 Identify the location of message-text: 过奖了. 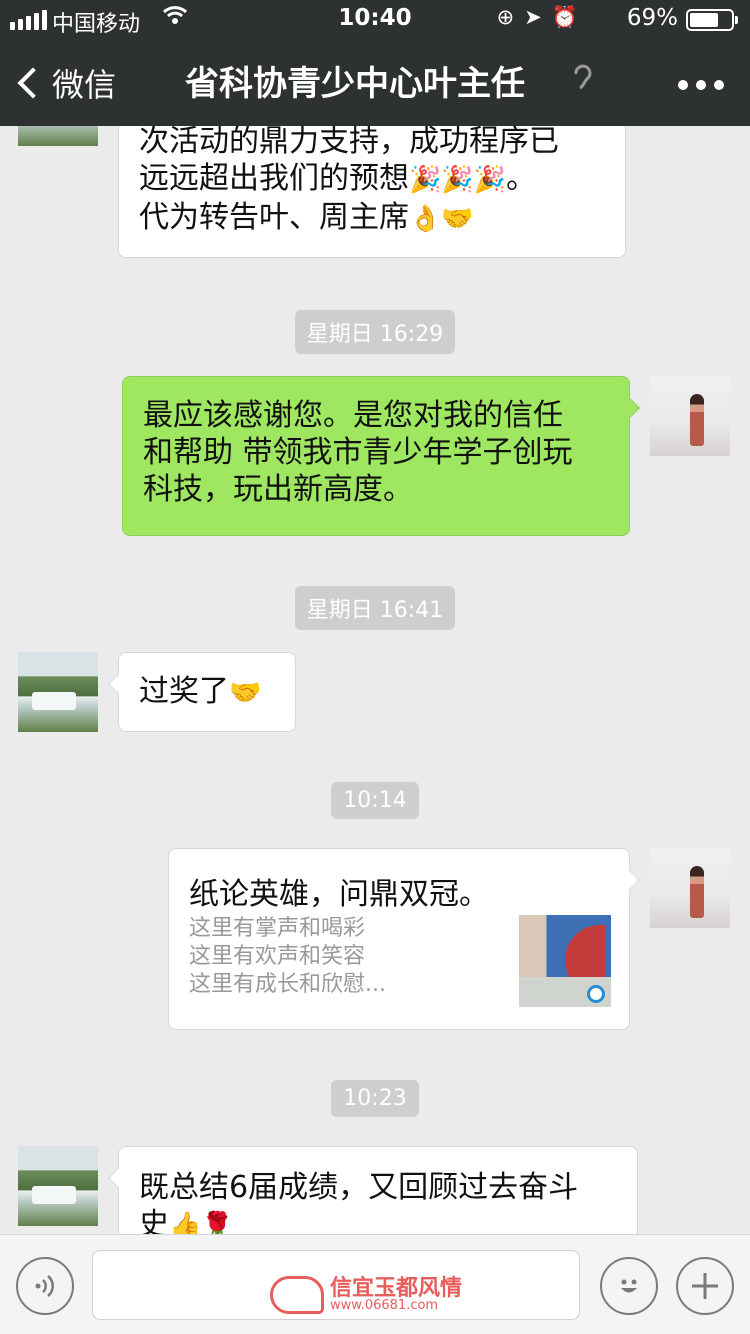
(184, 691).